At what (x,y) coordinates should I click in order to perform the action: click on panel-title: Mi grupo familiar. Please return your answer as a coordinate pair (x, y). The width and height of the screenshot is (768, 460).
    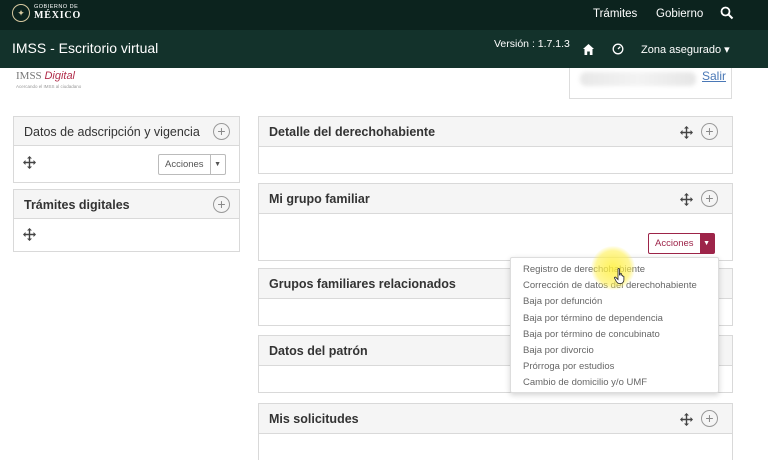
    Looking at the image, I should click on (319, 199).